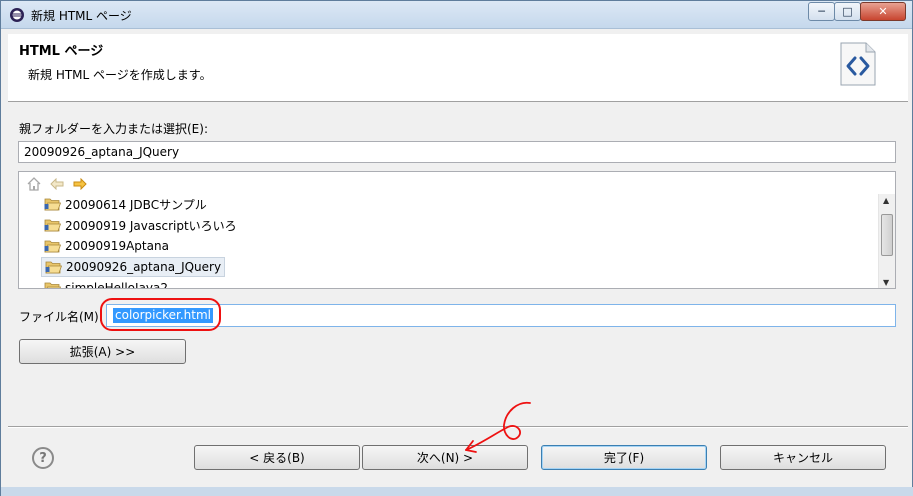  Describe the element at coordinates (803, 457) in the screenshot. I see `cancel-button: キャンセル` at that location.